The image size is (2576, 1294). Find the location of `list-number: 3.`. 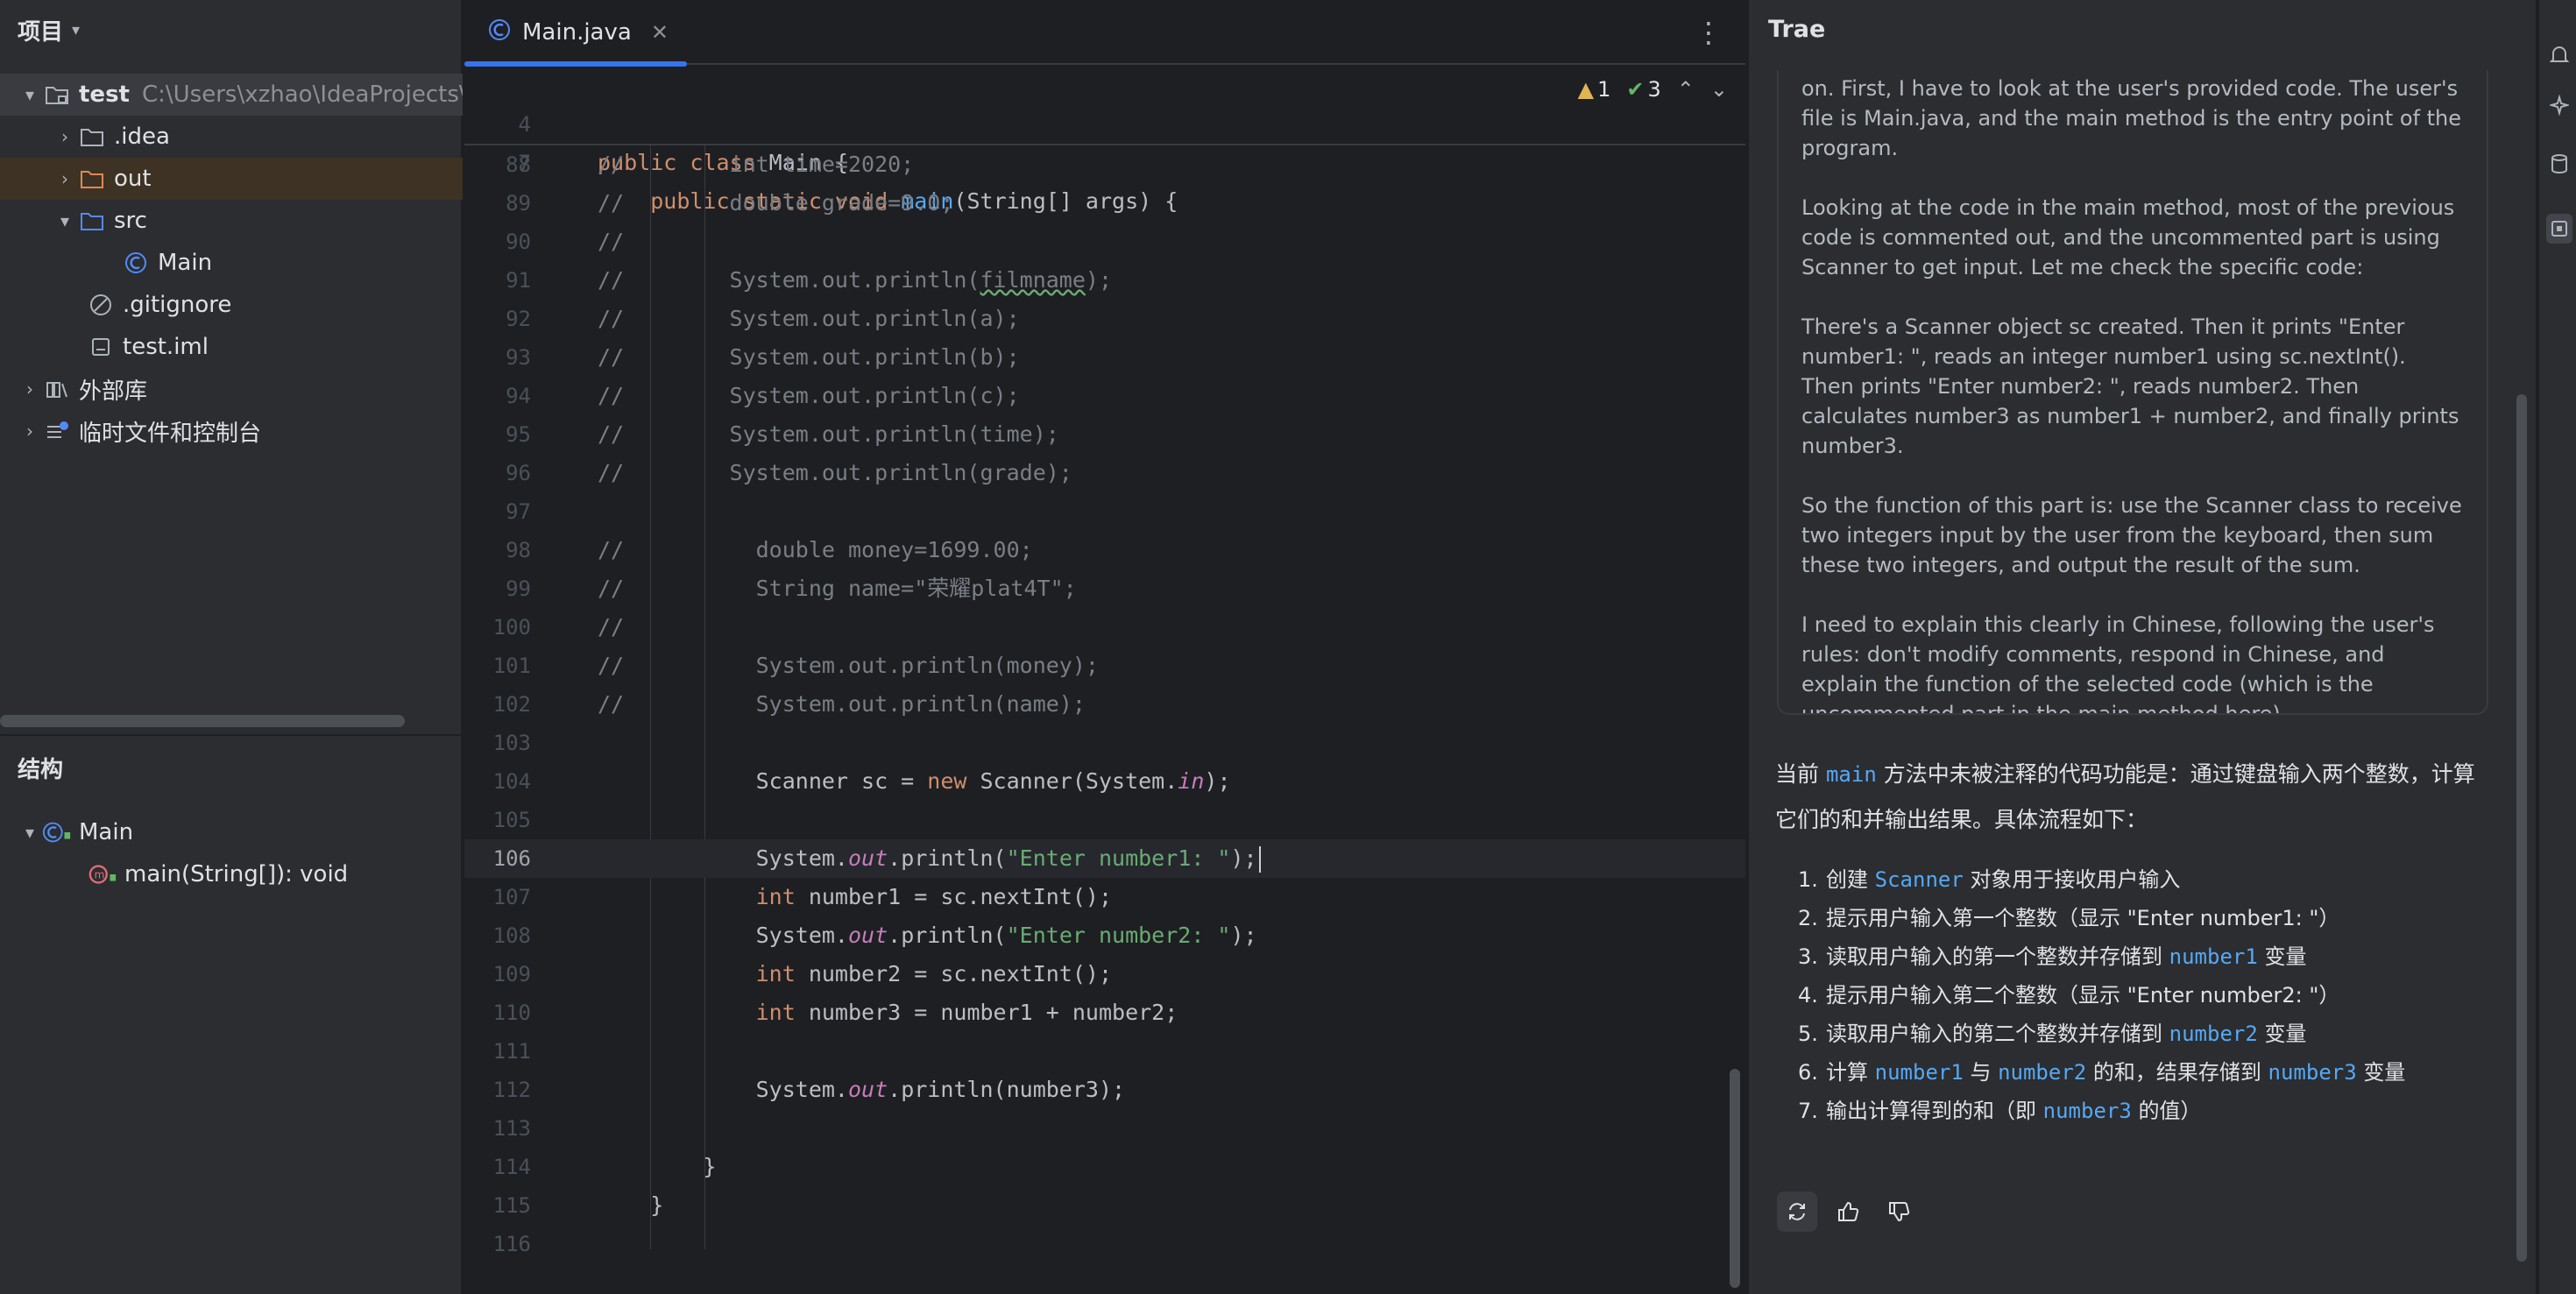

list-number: 3. is located at coordinates (1808, 956).